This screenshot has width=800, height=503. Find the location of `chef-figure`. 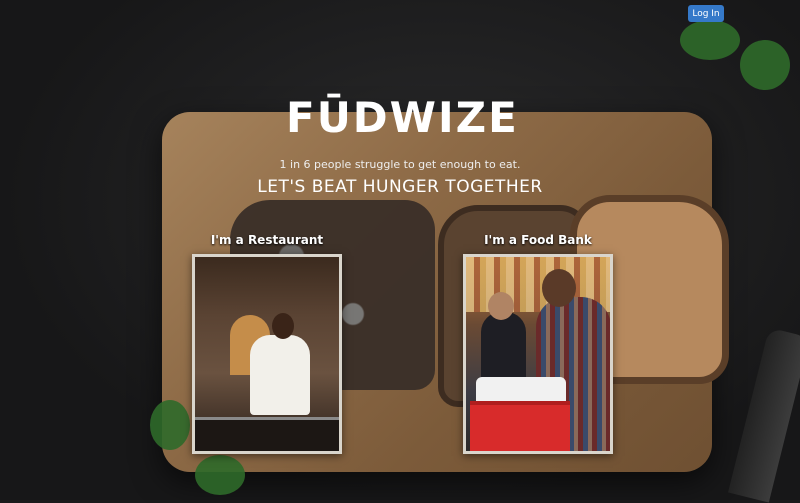

chef-figure is located at coordinates (280, 375).